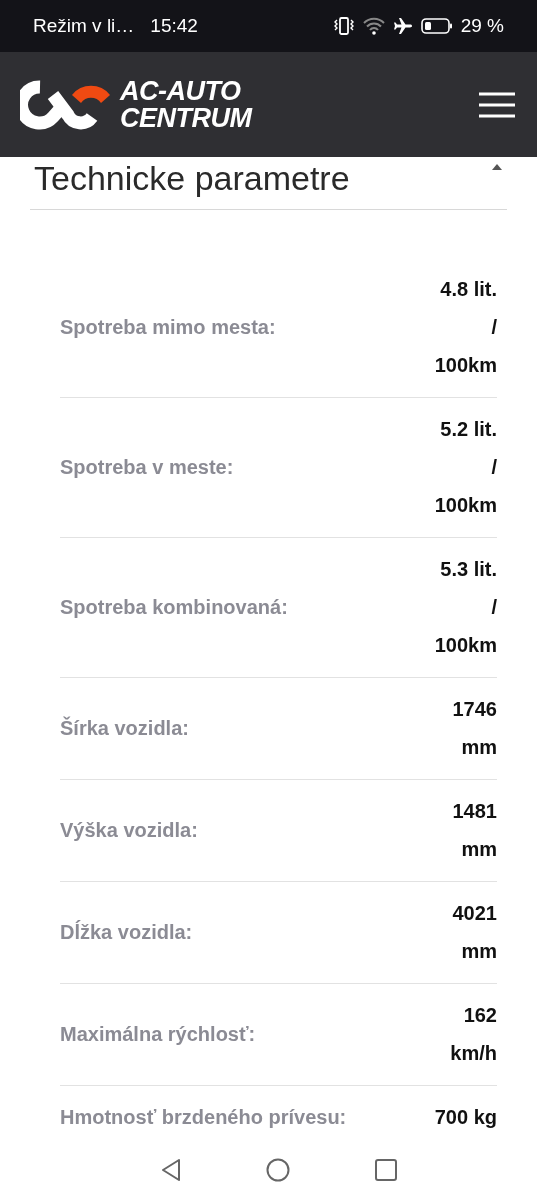 The width and height of the screenshot is (537, 1200). I want to click on parameter-label: Maximálna rýchlosť:, so click(158, 1034).